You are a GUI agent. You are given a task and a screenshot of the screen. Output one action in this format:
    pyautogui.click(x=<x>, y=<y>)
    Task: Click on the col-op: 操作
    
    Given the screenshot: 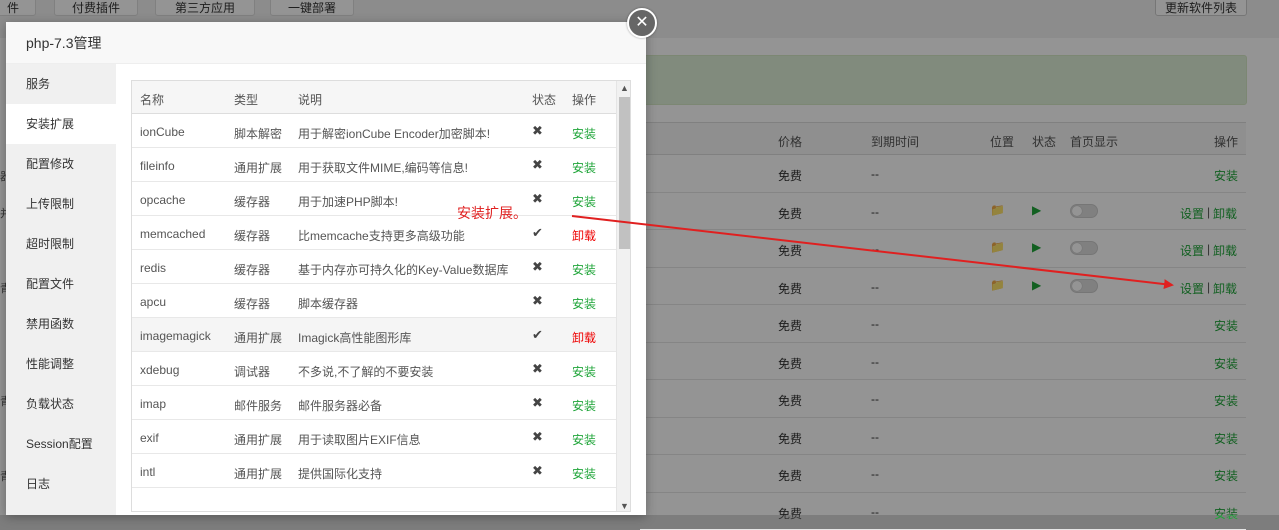 What is the action you would take?
    pyautogui.click(x=584, y=99)
    